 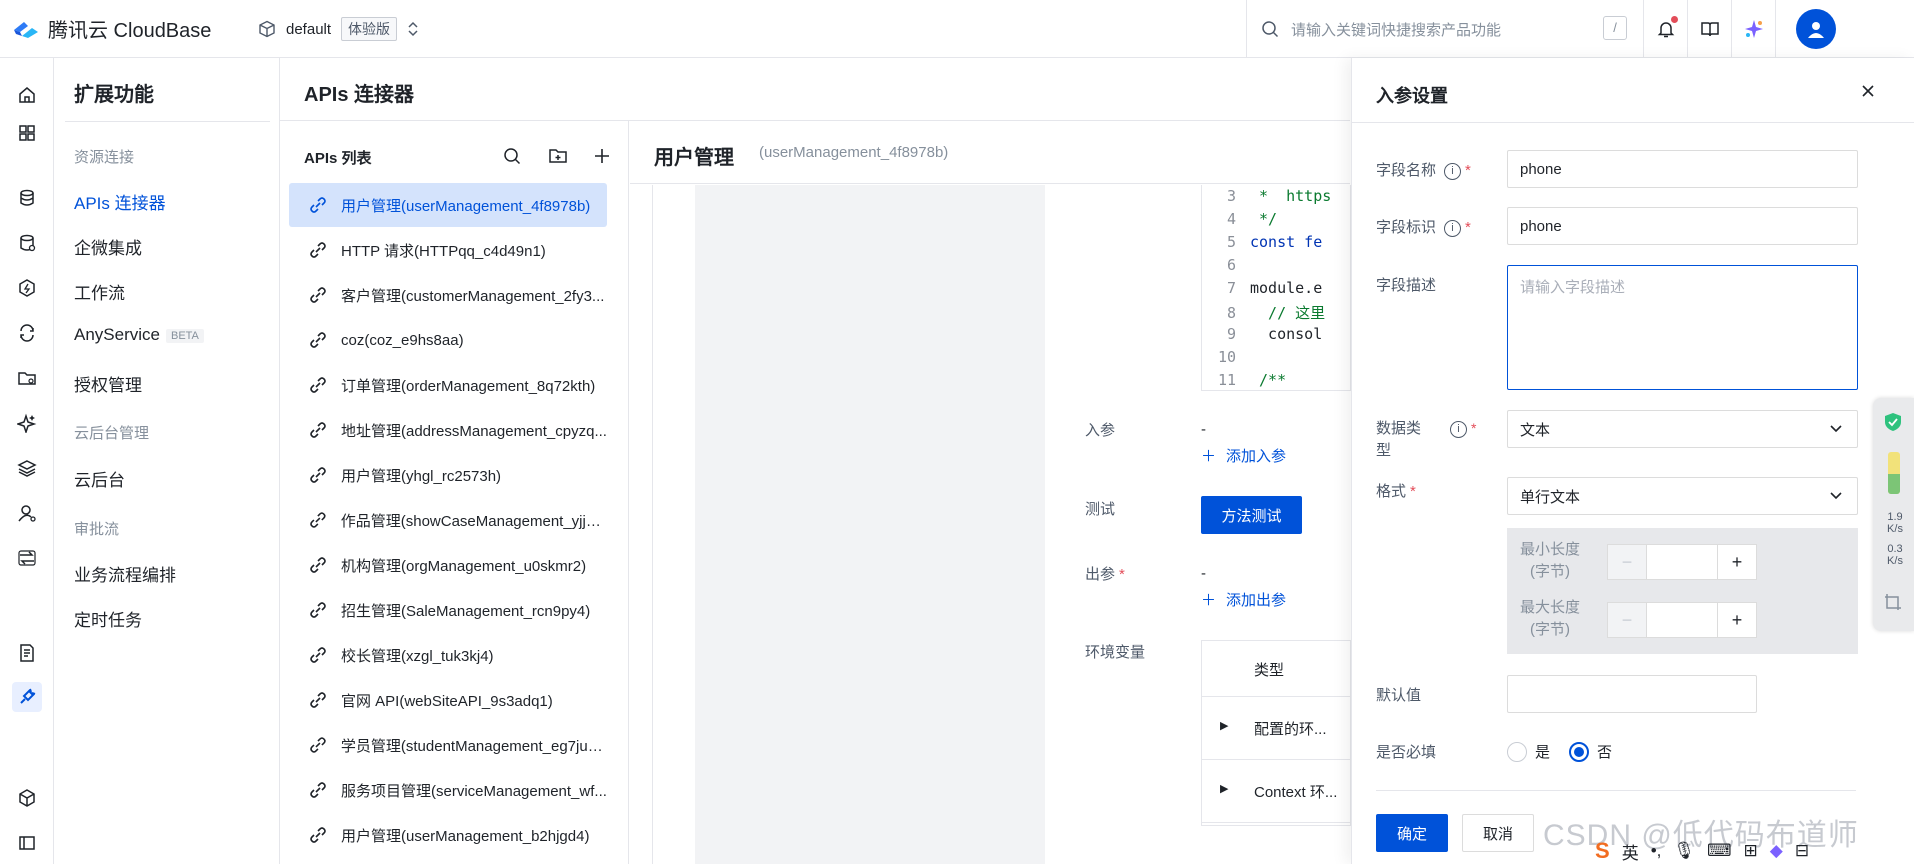 What do you see at coordinates (27, 513) in the screenshot?
I see `nav-users` at bounding box center [27, 513].